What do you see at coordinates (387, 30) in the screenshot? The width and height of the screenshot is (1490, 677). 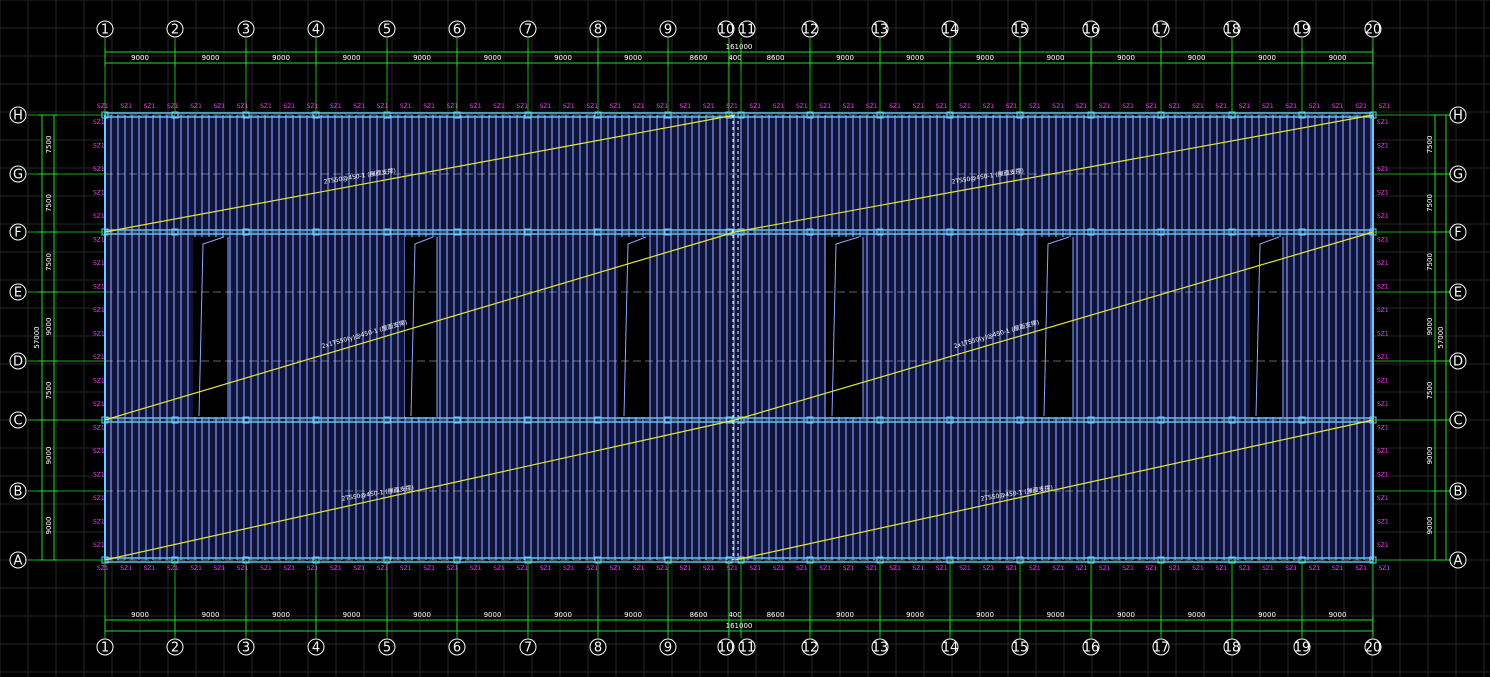 I see `column-axis-top-label: 5` at bounding box center [387, 30].